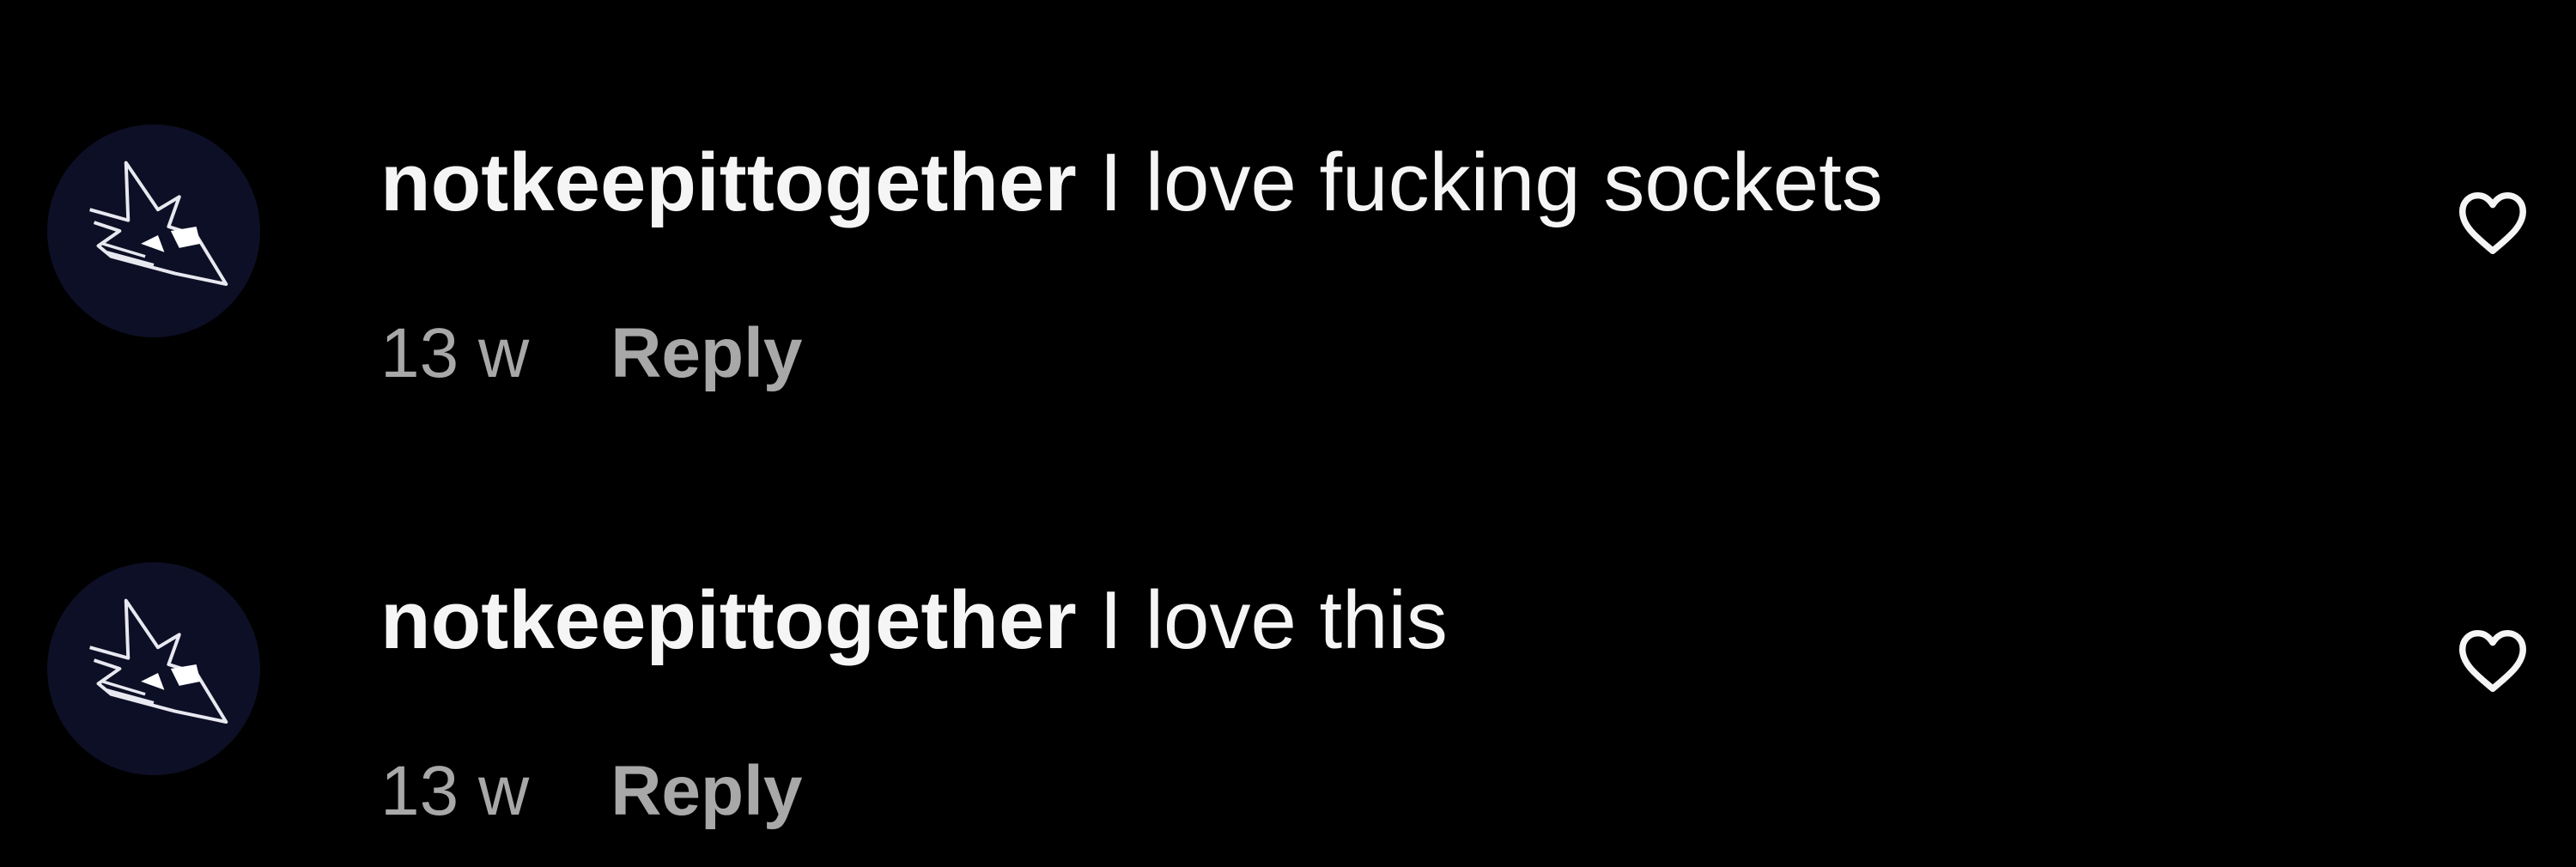 Image resolution: width=2576 pixels, height=867 pixels. I want to click on comment-body: notkeepittogether I love fucking sockets, so click(1131, 183).